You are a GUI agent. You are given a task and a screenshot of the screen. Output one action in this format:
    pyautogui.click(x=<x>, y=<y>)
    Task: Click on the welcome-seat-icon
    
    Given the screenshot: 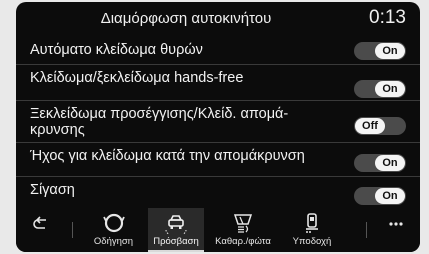 What is the action you would take?
    pyautogui.click(x=312, y=223)
    